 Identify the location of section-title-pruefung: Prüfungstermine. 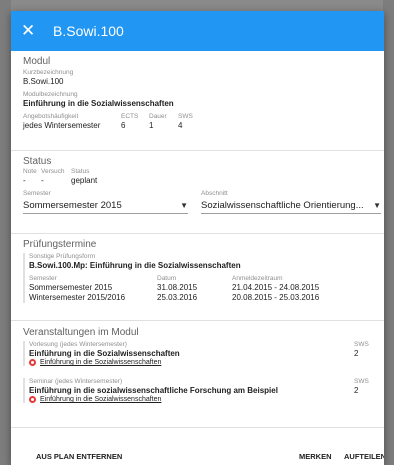
(60, 244).